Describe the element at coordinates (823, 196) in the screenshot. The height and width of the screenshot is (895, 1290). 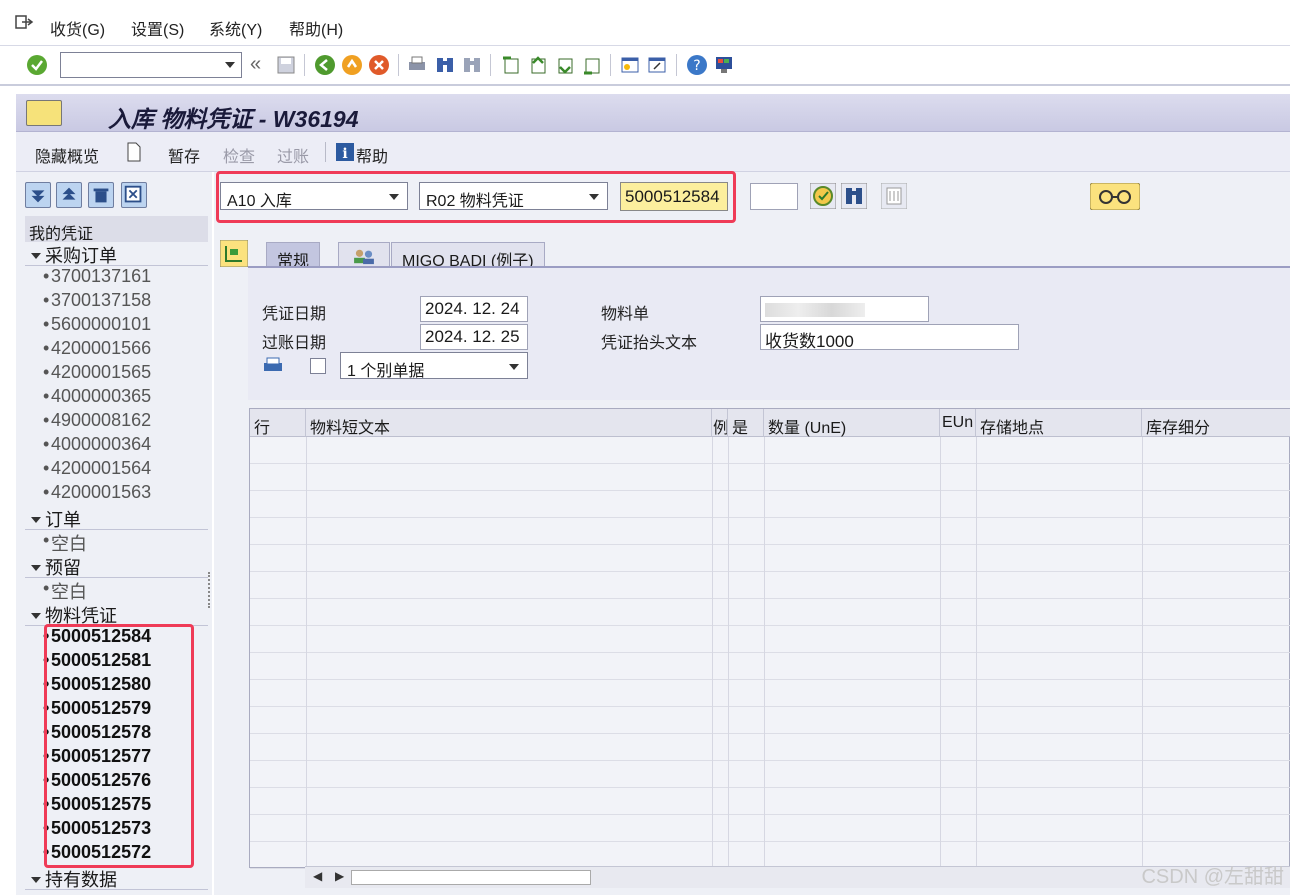
I see `execute-icon` at that location.